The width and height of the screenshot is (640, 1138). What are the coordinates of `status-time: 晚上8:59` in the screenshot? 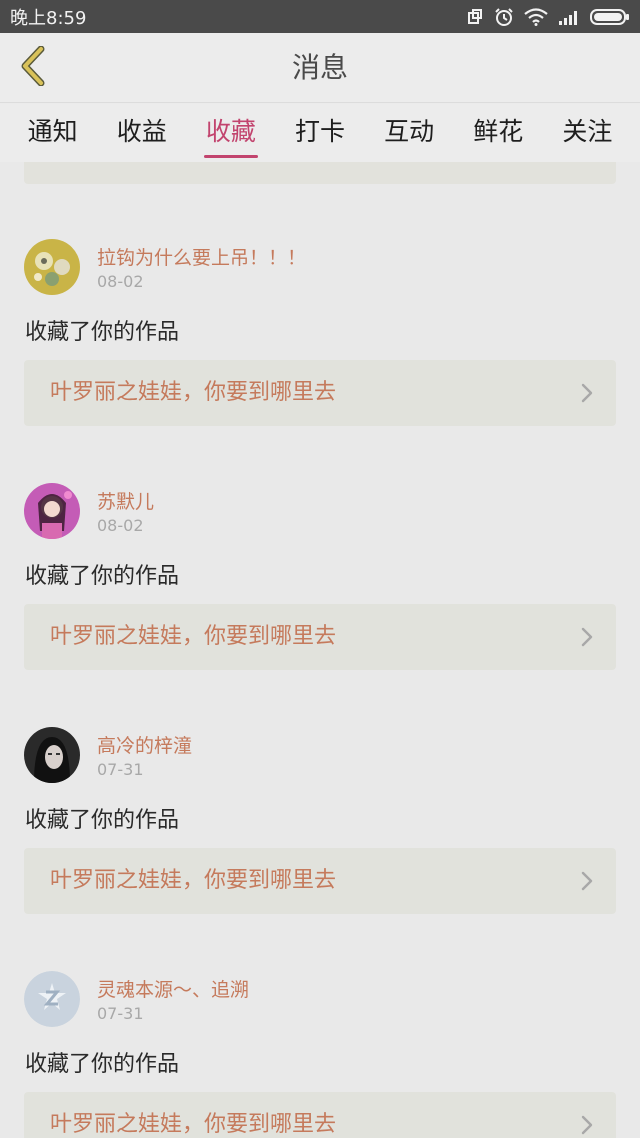 It's located at (48, 18).